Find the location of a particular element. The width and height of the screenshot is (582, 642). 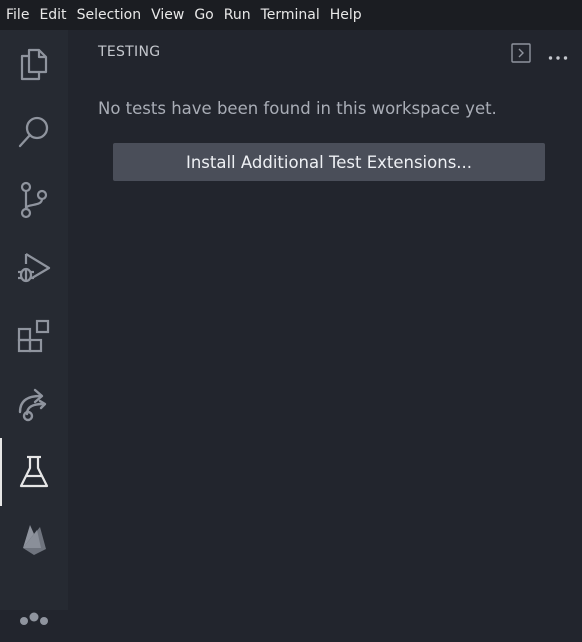

panel-title: TESTING is located at coordinates (129, 52).